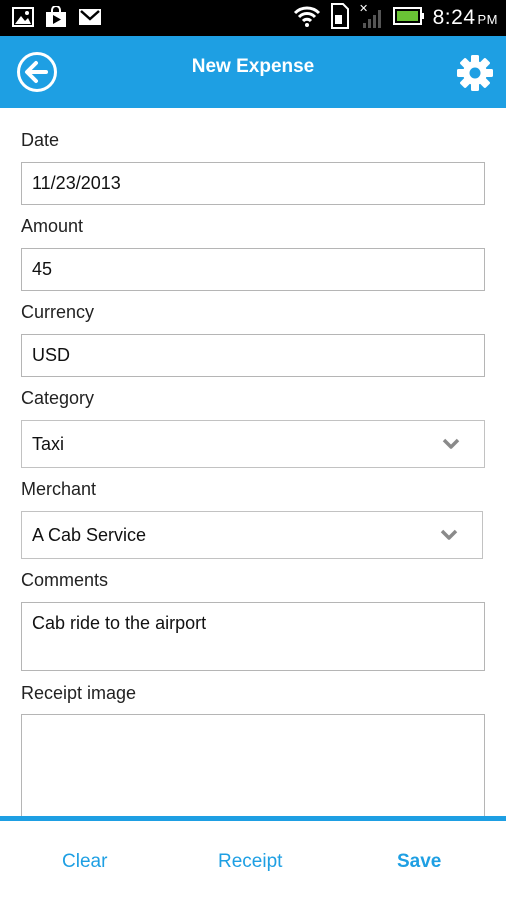 This screenshot has width=506, height=900. Describe the element at coordinates (253, 636) in the screenshot. I see `comments-field: Cab ride to the airport` at that location.